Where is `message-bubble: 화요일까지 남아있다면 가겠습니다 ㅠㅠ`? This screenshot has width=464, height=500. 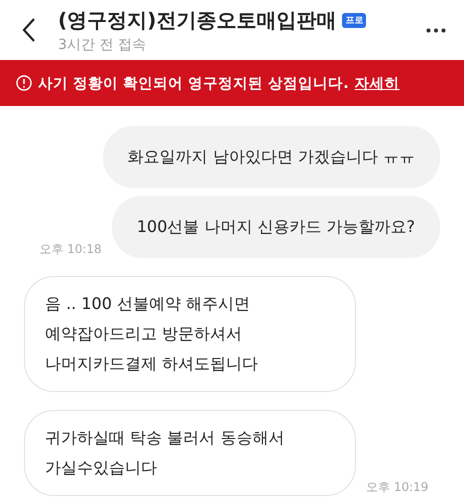
message-bubble: 화요일까지 남아있다면 가겠습니다 ㅠㅠ is located at coordinates (271, 157).